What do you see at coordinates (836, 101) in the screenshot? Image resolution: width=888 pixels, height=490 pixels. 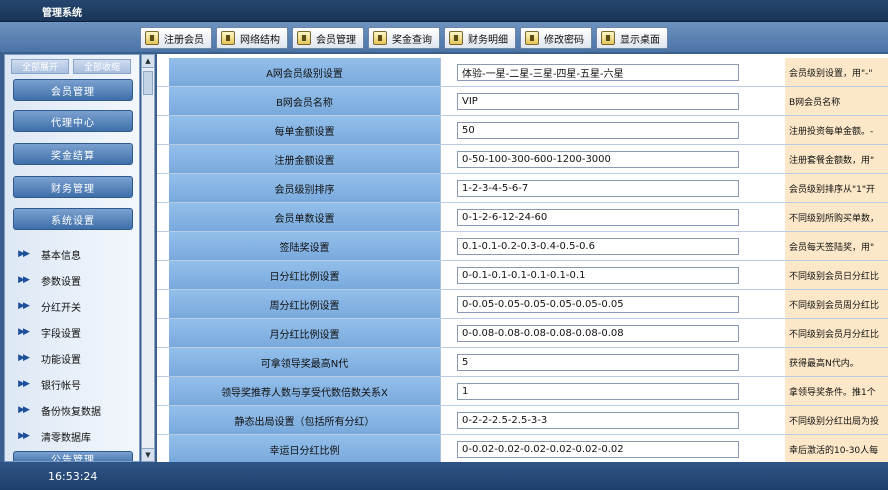 I see `setting-description: B网会员名称` at bounding box center [836, 101].